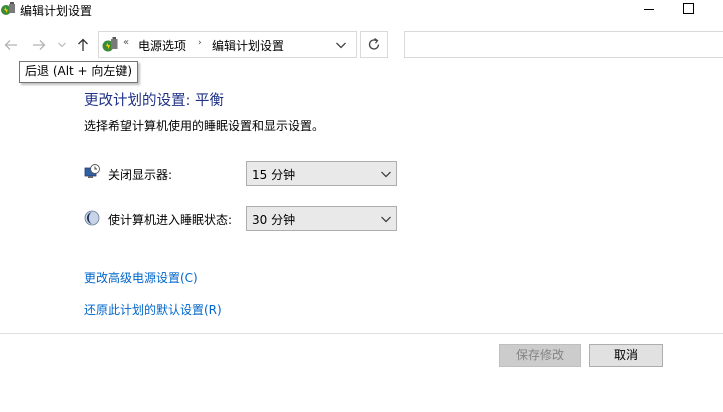  I want to click on window-title: 编辑计划设置, so click(56, 11).